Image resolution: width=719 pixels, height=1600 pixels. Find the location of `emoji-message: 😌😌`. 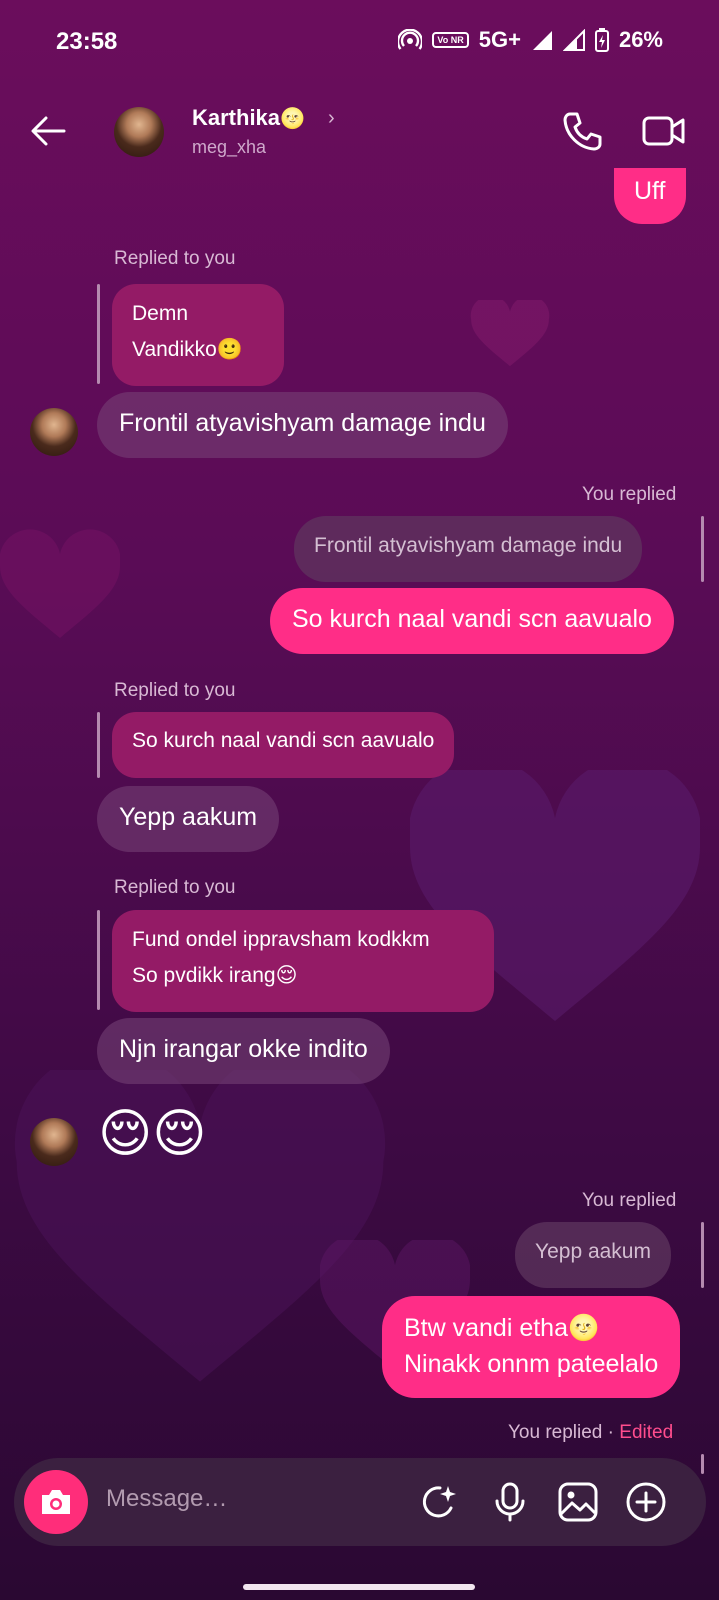

emoji-message: 😌😌 is located at coordinates (152, 1134).